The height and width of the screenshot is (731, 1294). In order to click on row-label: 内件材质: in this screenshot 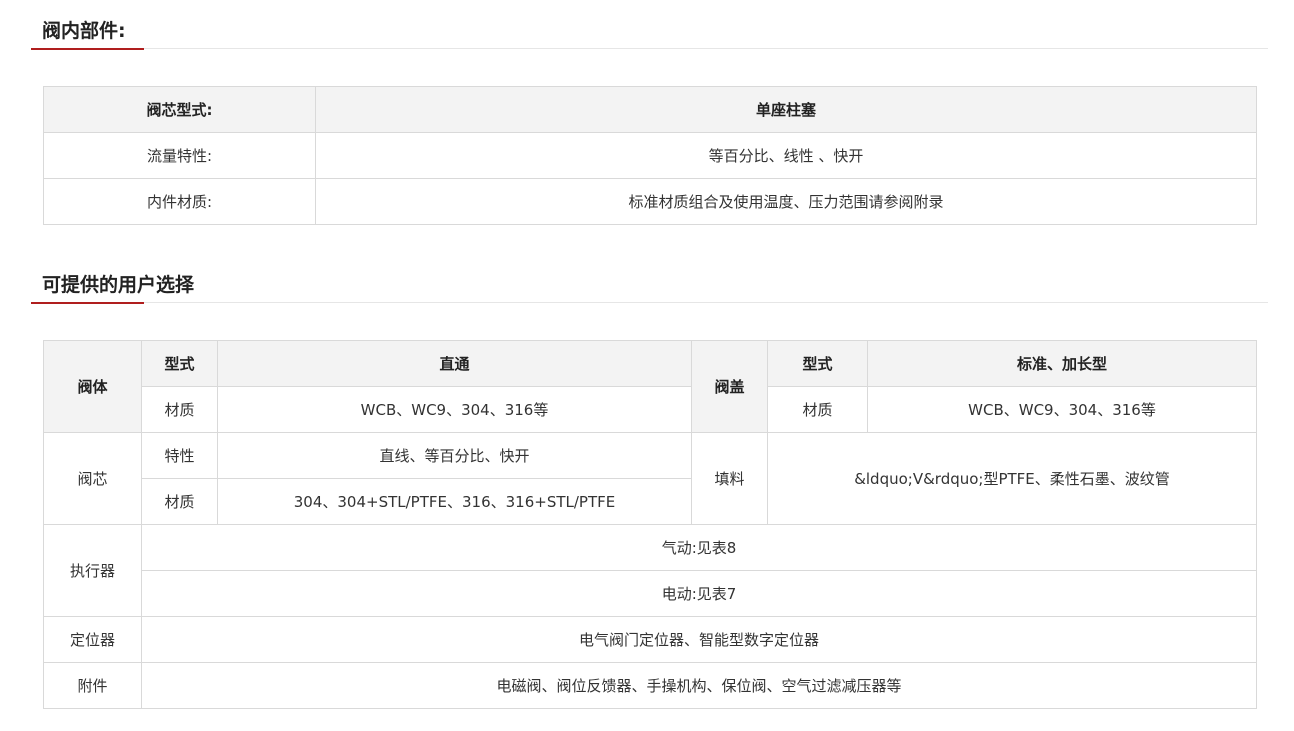, I will do `click(179, 201)`.